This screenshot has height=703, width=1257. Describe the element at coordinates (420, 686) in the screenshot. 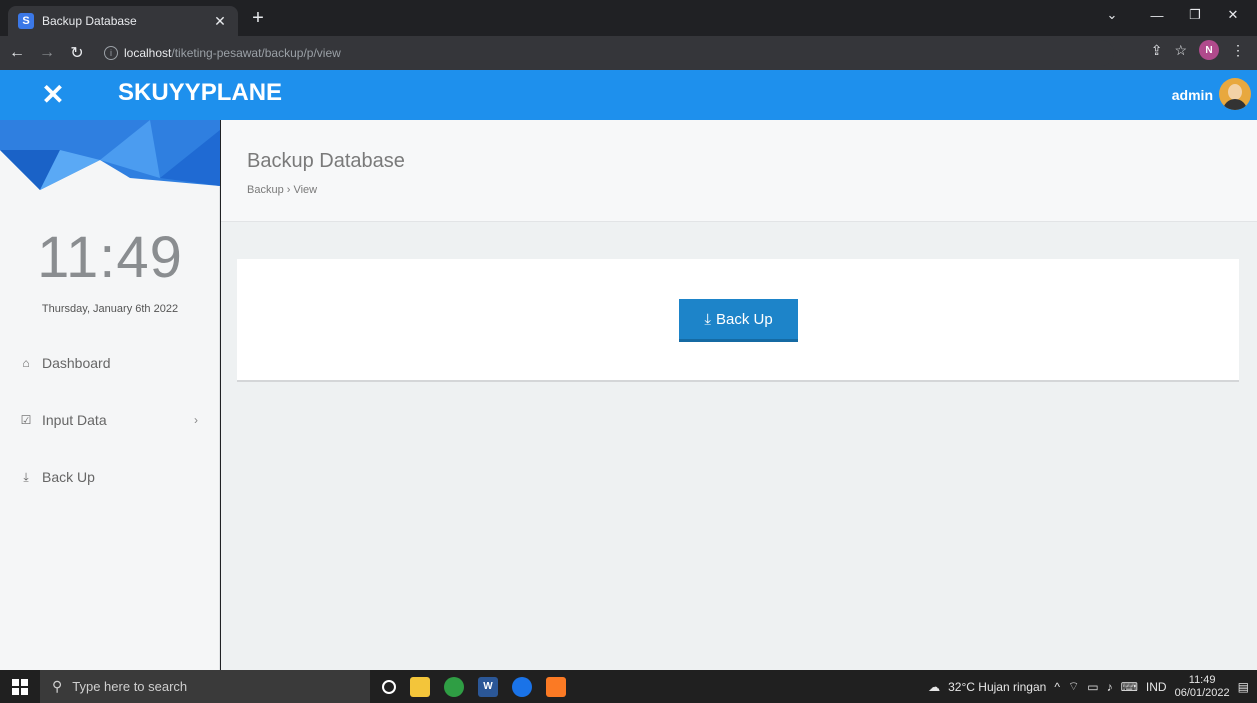

I see `file-explorer-icon` at that location.